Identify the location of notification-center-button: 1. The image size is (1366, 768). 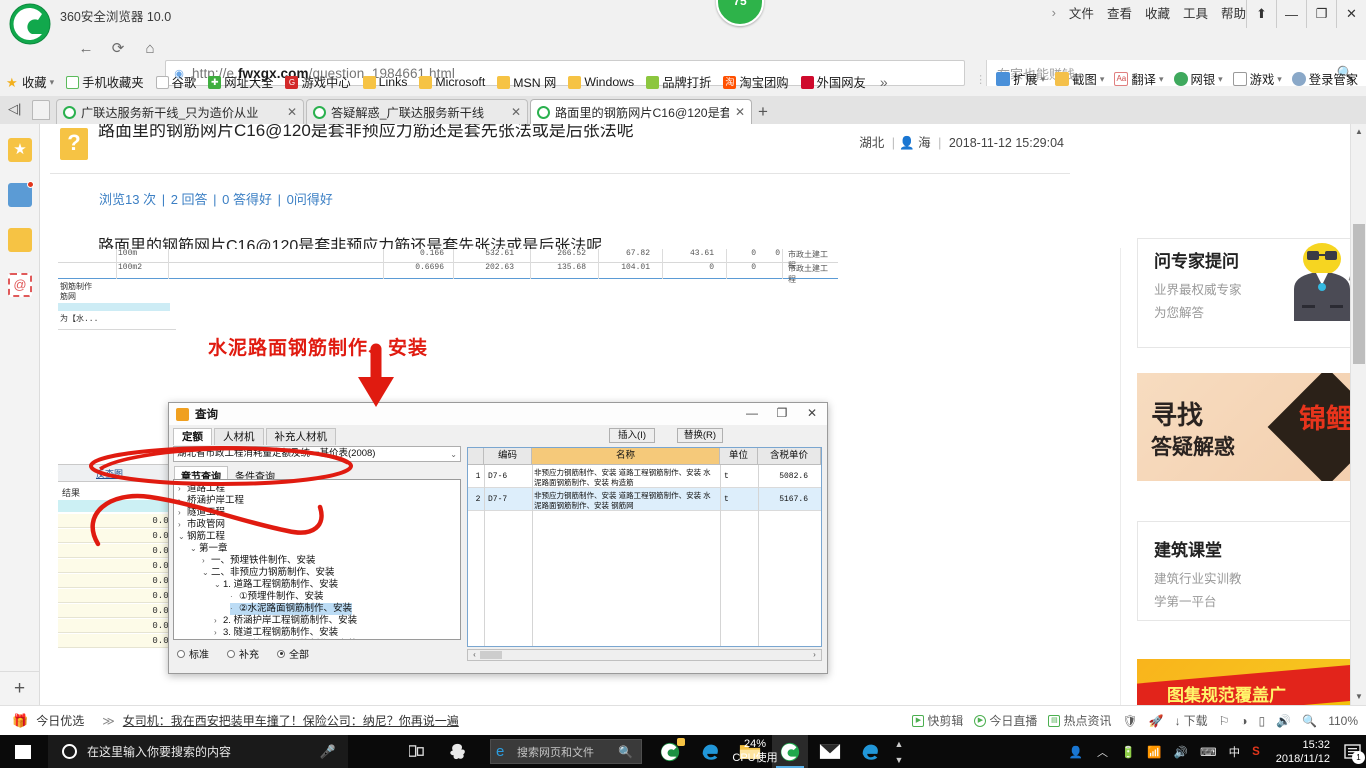
(1353, 751).